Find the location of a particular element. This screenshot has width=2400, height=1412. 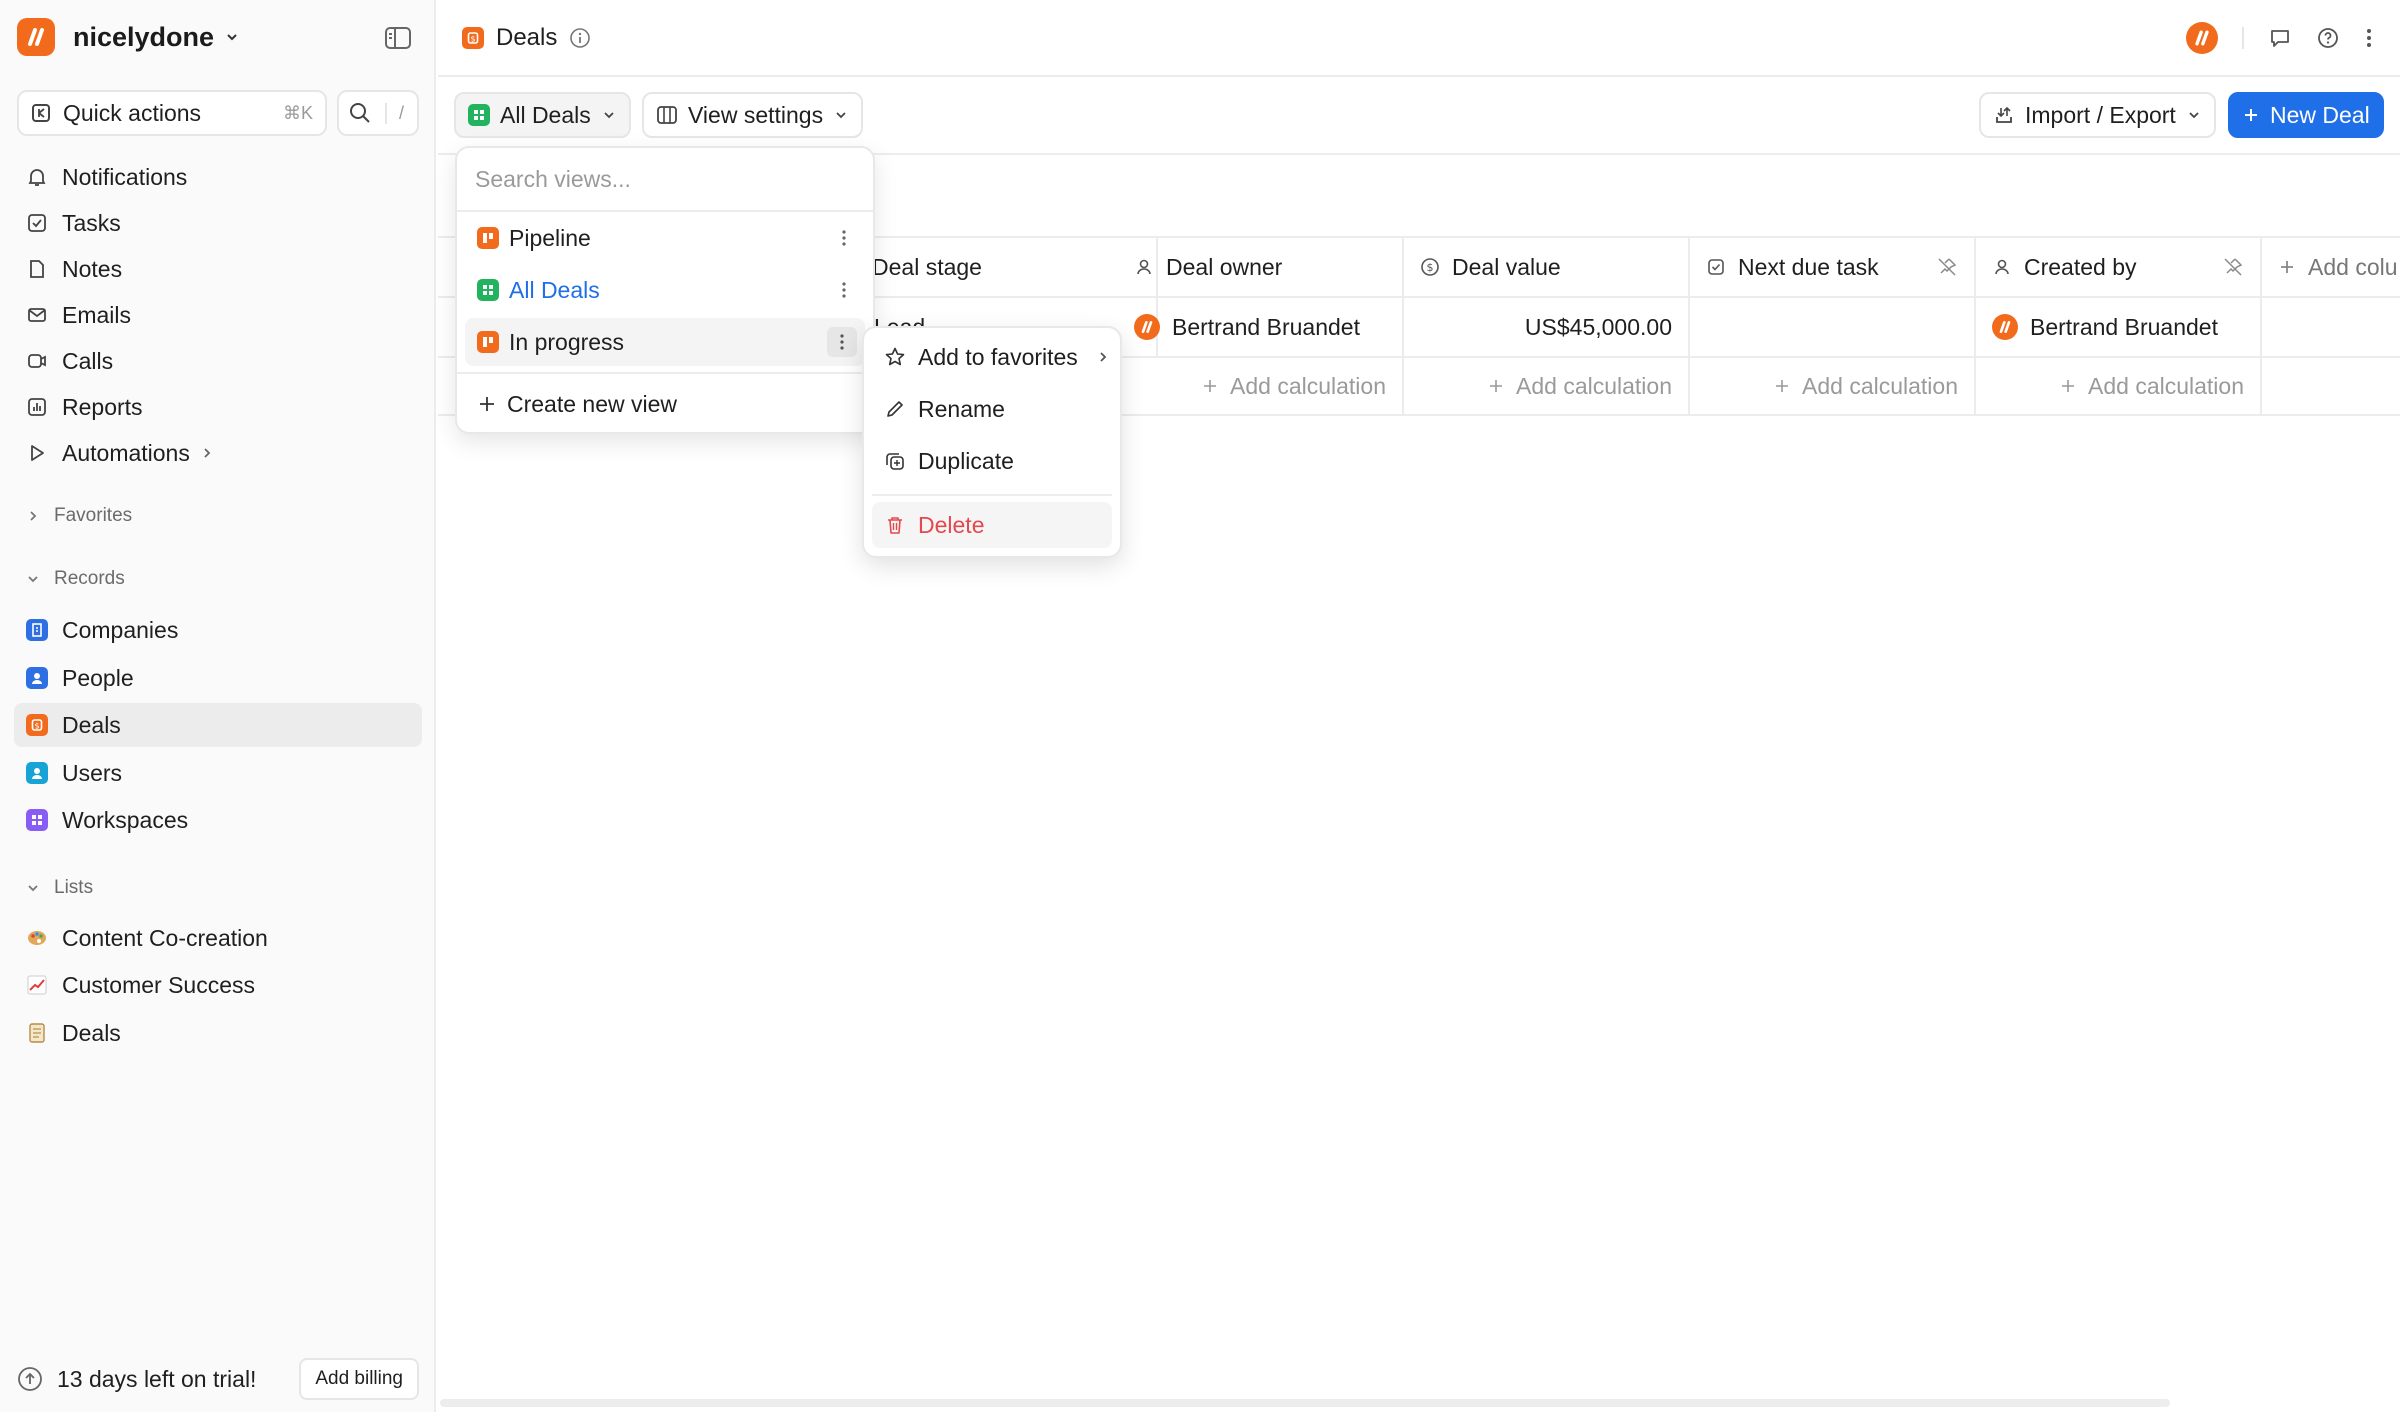

chat-icon is located at coordinates (2280, 38).